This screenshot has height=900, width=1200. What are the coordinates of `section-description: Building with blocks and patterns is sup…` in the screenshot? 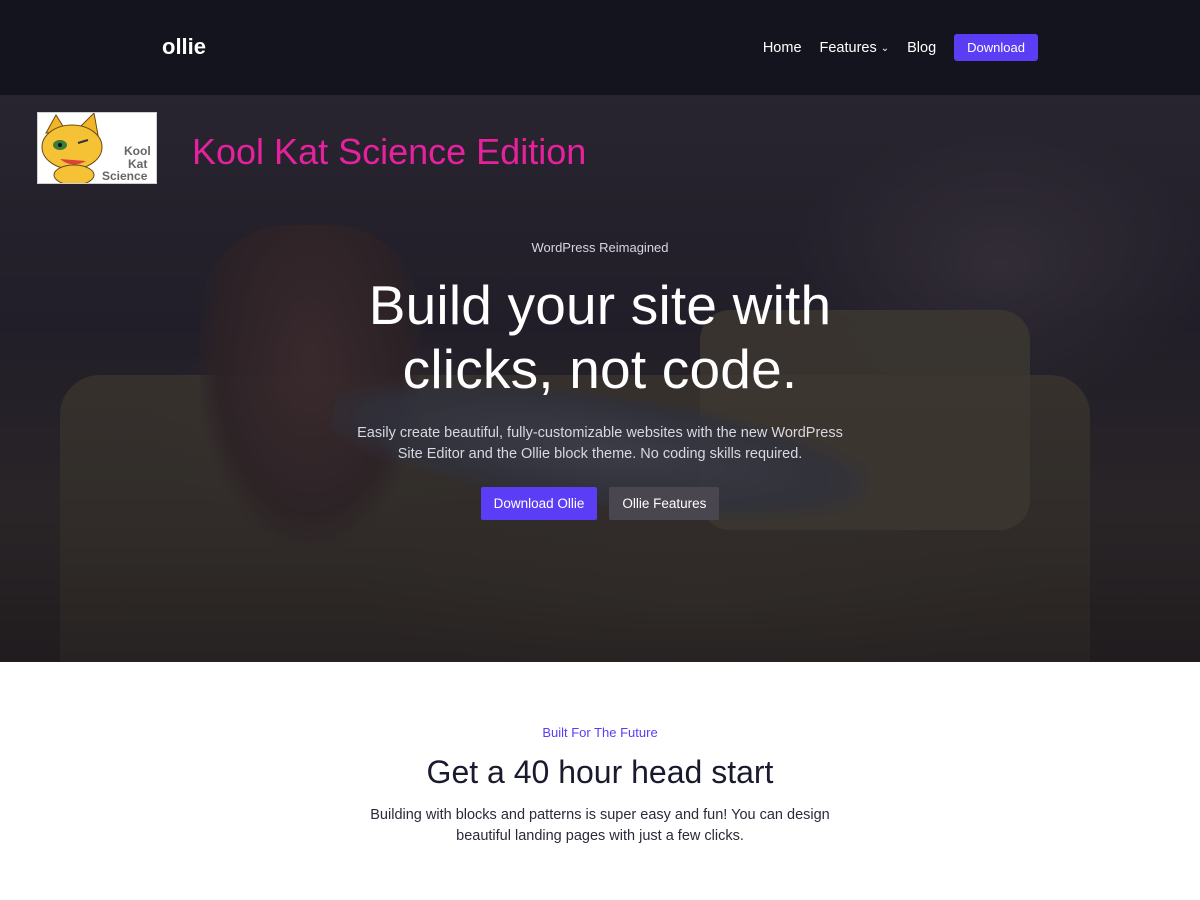 It's located at (600, 825).